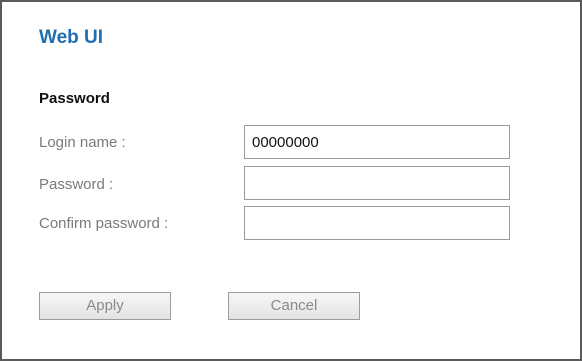 The image size is (582, 361). I want to click on login-name-label: Login name :, so click(82, 142).